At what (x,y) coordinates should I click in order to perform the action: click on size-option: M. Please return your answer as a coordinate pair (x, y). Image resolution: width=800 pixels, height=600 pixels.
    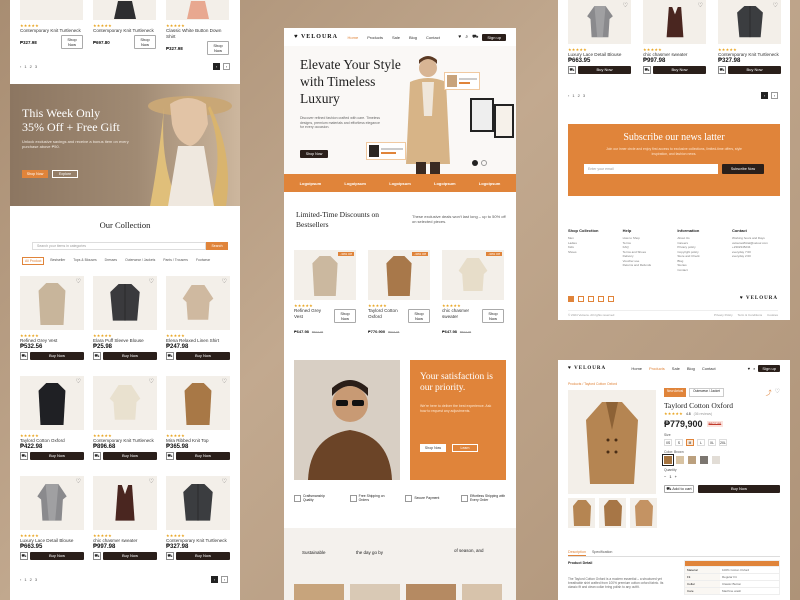
    Looking at the image, I should click on (690, 442).